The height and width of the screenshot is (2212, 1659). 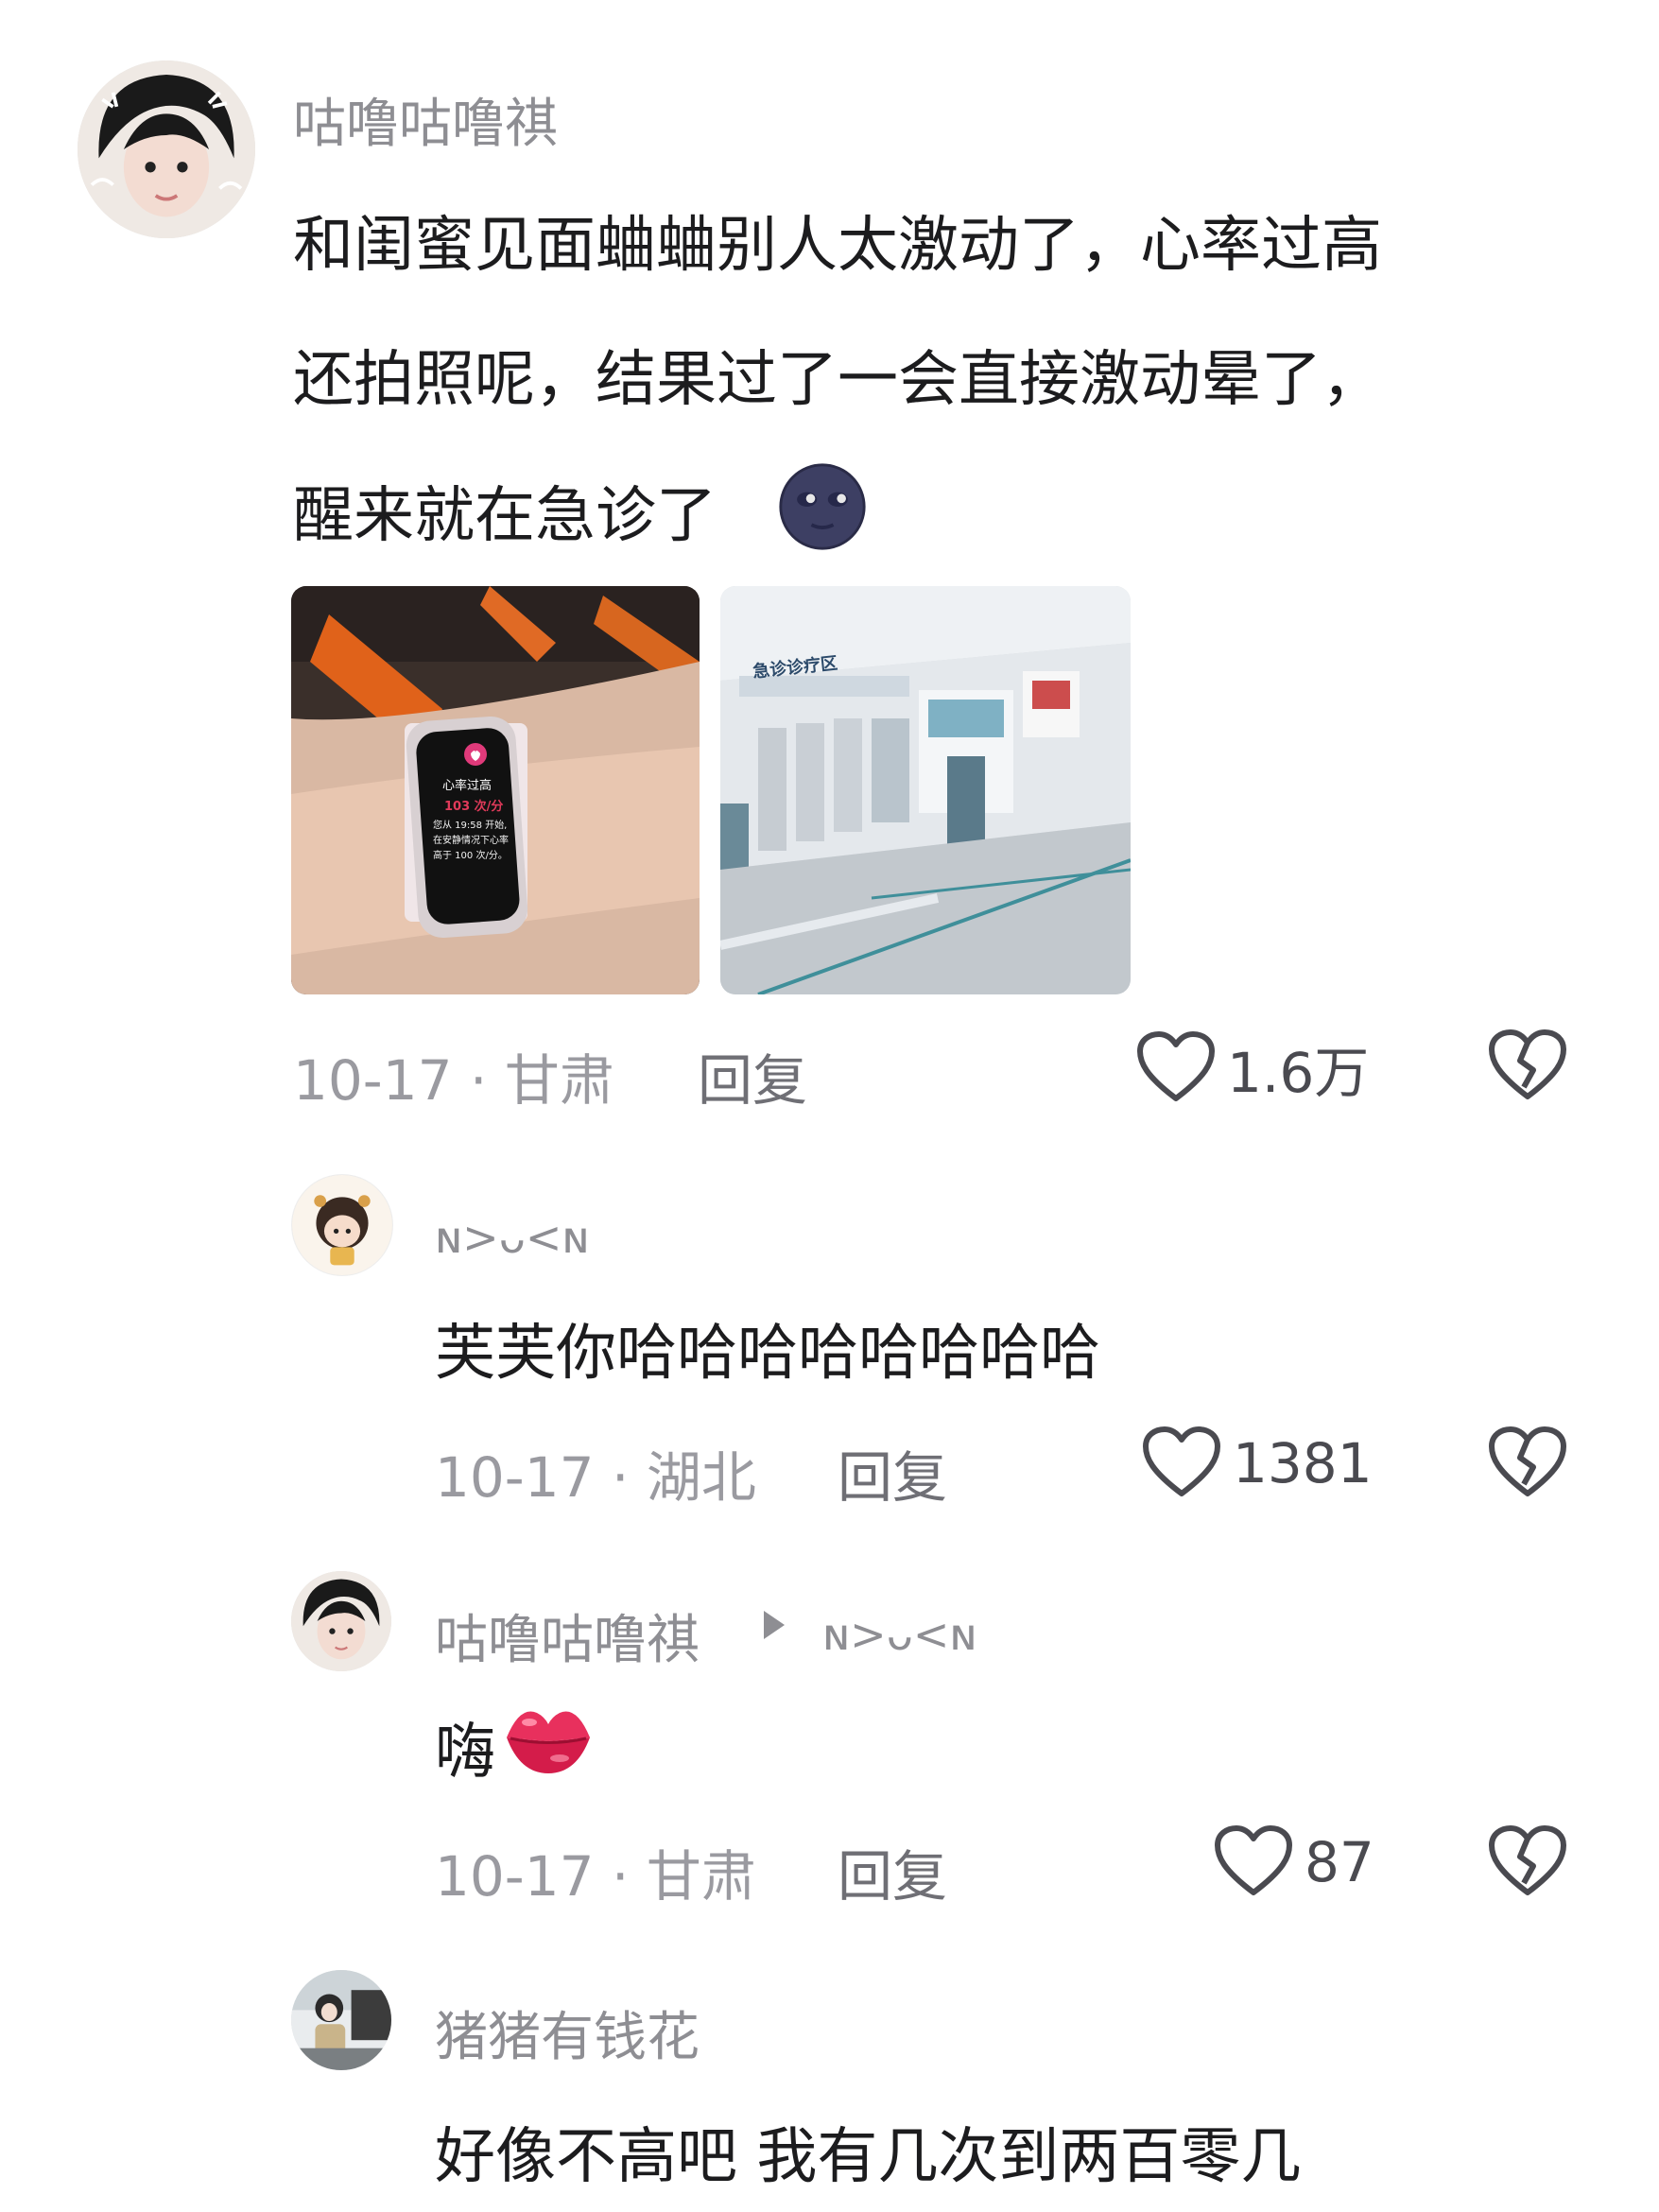 I want to click on comment-username: ɴ>ᴗ<ɴ, so click(x=512, y=1237).